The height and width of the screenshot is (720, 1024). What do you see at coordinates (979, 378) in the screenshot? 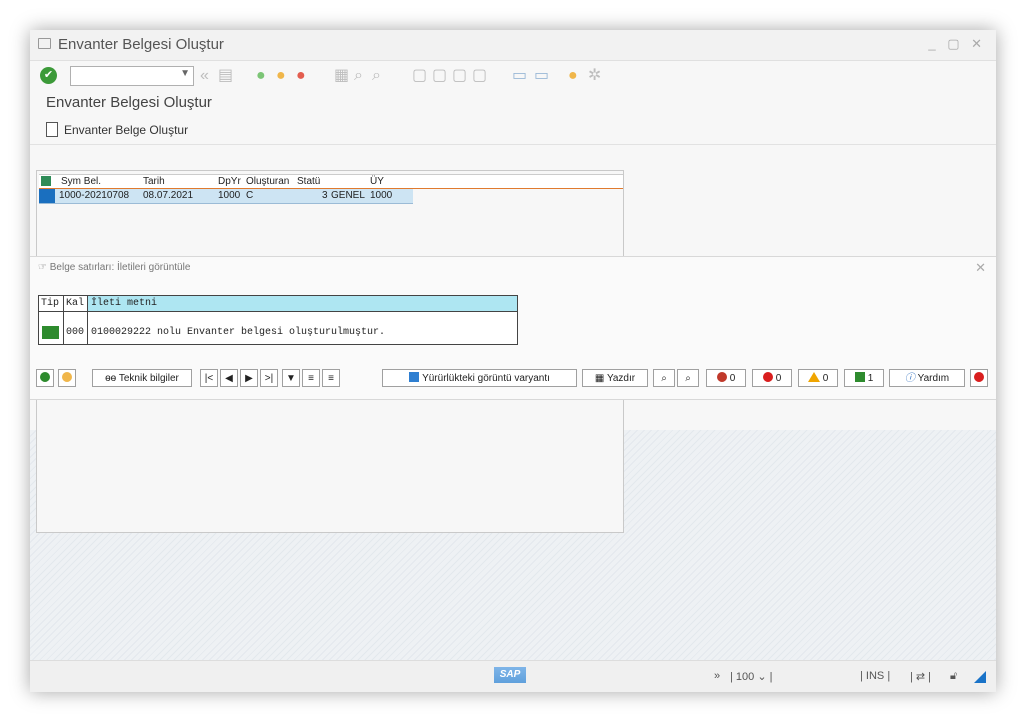
I see `cancel-button` at bounding box center [979, 378].